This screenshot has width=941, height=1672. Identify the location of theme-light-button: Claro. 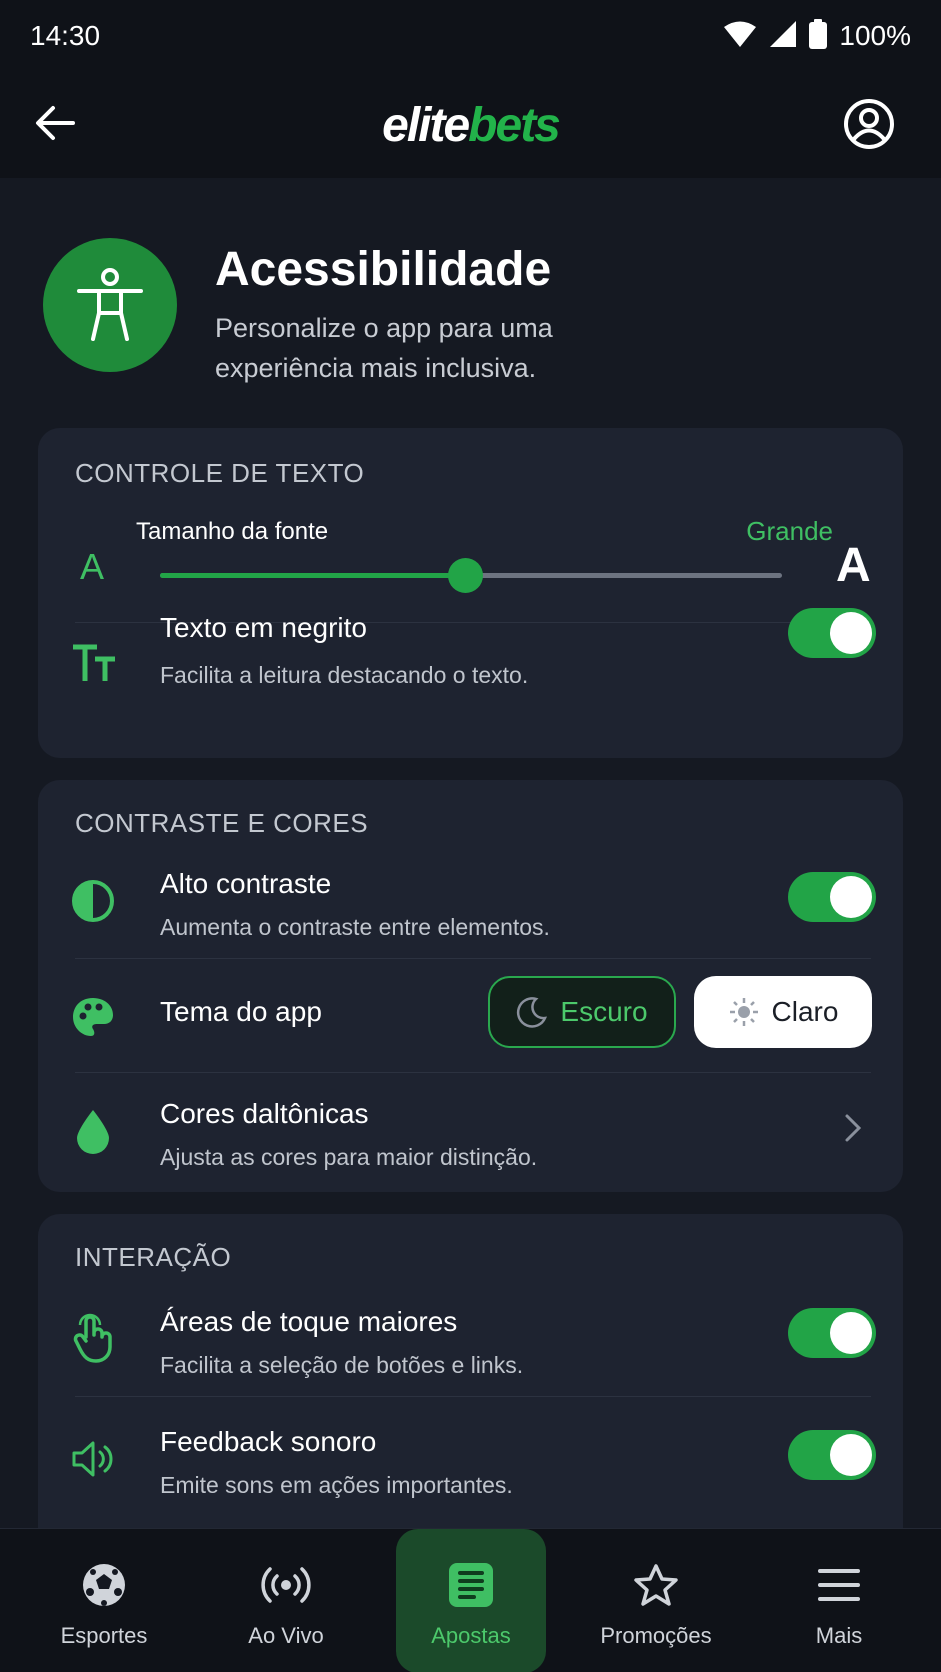
(783, 1012).